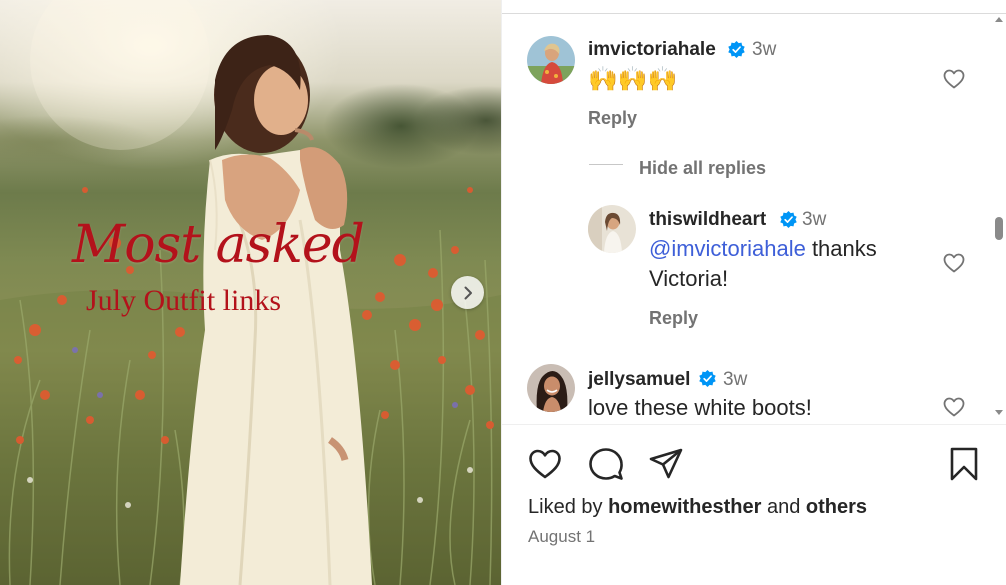  I want to click on next-slide-button, so click(467, 292).